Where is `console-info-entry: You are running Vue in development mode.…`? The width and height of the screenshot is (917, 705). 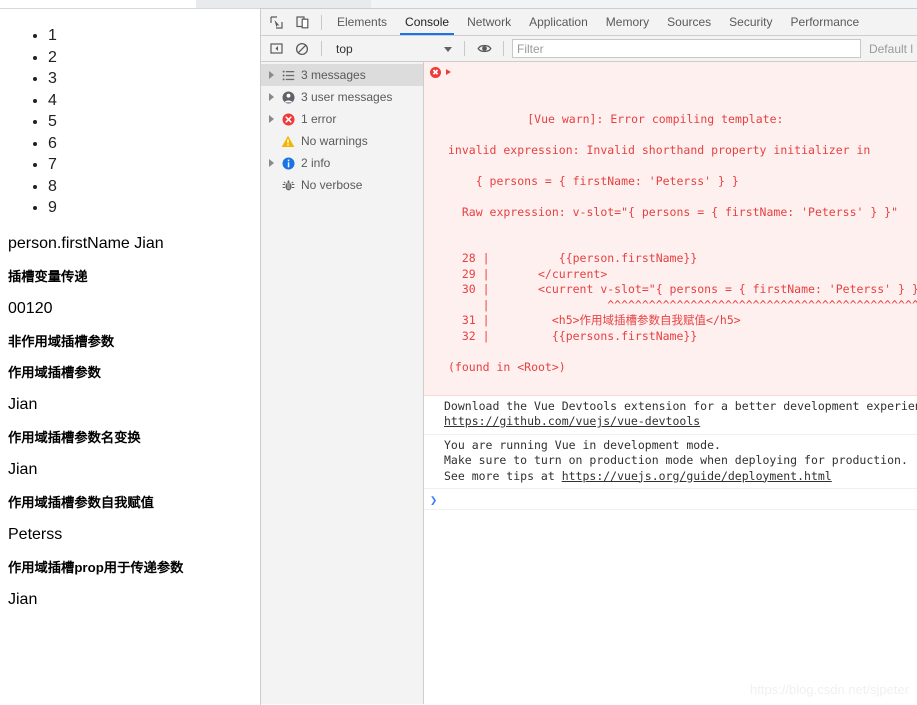
console-info-entry: You are running Vue in development mode.… is located at coordinates (670, 461).